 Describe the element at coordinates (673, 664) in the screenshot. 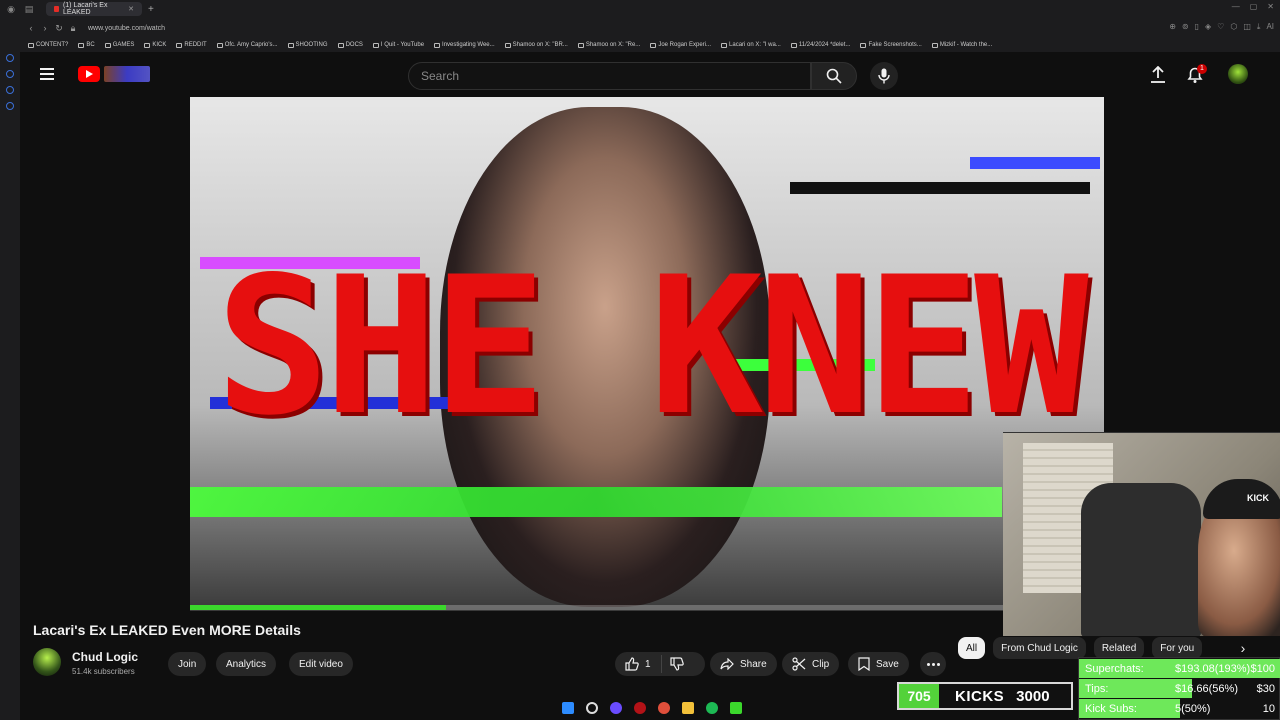

I see `dislike-button` at that location.